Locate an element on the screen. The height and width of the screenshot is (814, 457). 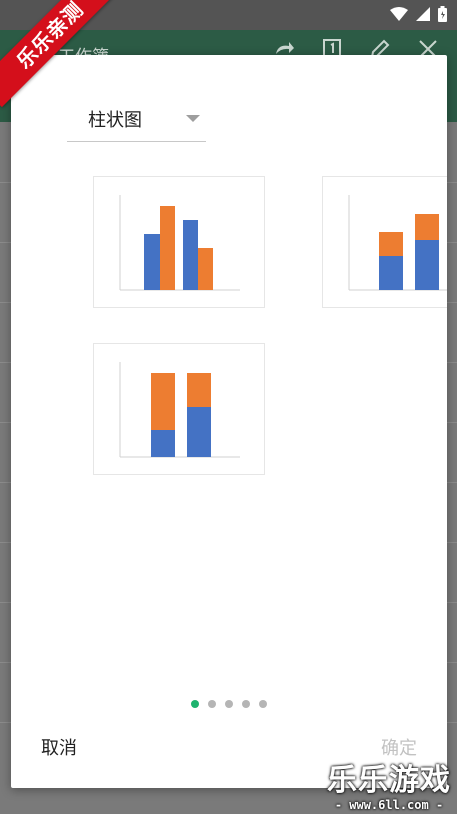
watermark-sub: - www.6ll.com - is located at coordinates (389, 805).